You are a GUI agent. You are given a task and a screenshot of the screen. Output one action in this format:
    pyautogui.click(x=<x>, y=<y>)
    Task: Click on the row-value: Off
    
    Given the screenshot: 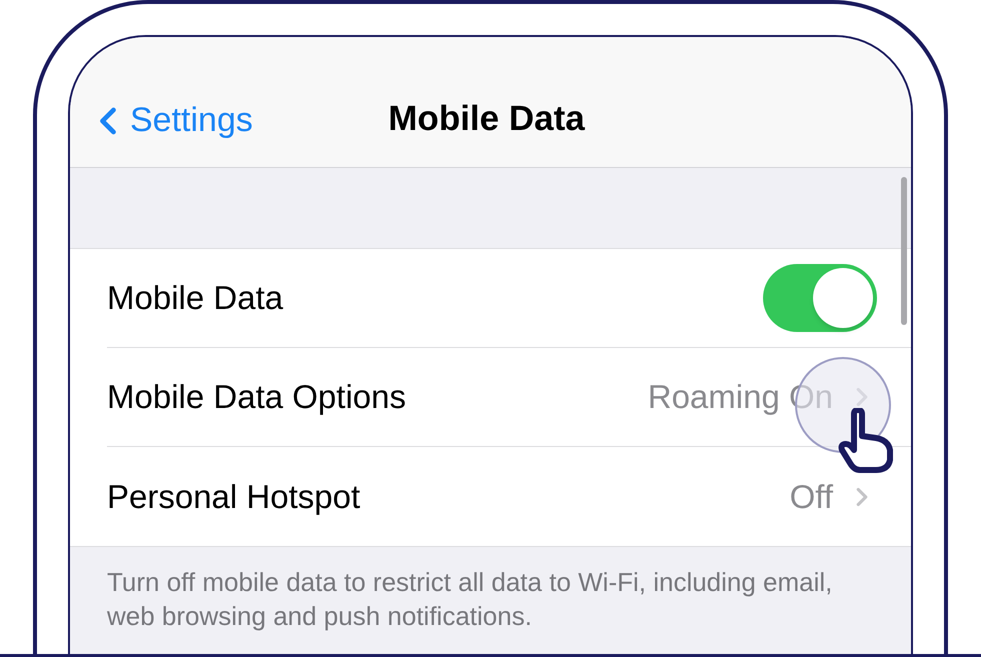 What is the action you would take?
    pyautogui.click(x=811, y=496)
    